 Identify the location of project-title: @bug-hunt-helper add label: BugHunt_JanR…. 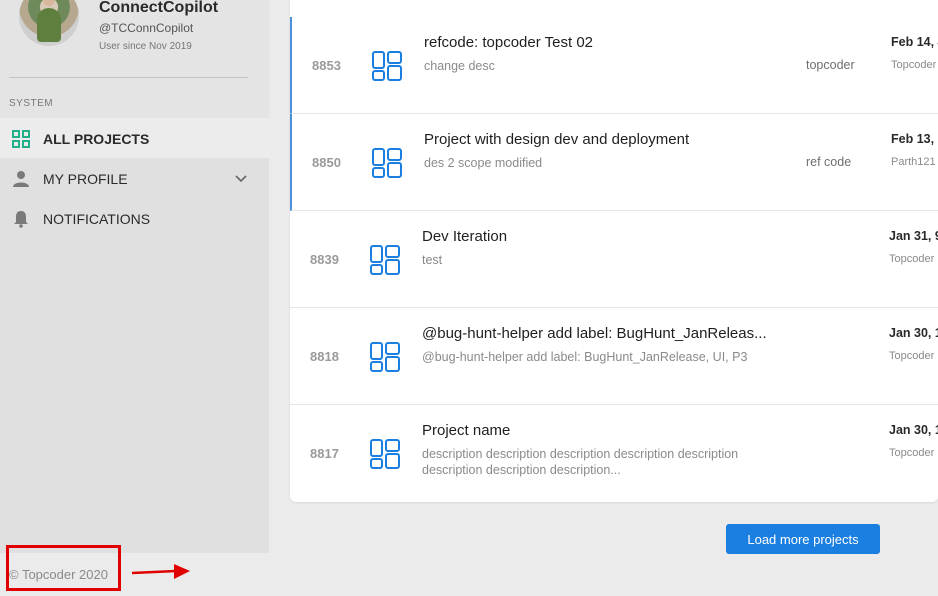
(594, 333).